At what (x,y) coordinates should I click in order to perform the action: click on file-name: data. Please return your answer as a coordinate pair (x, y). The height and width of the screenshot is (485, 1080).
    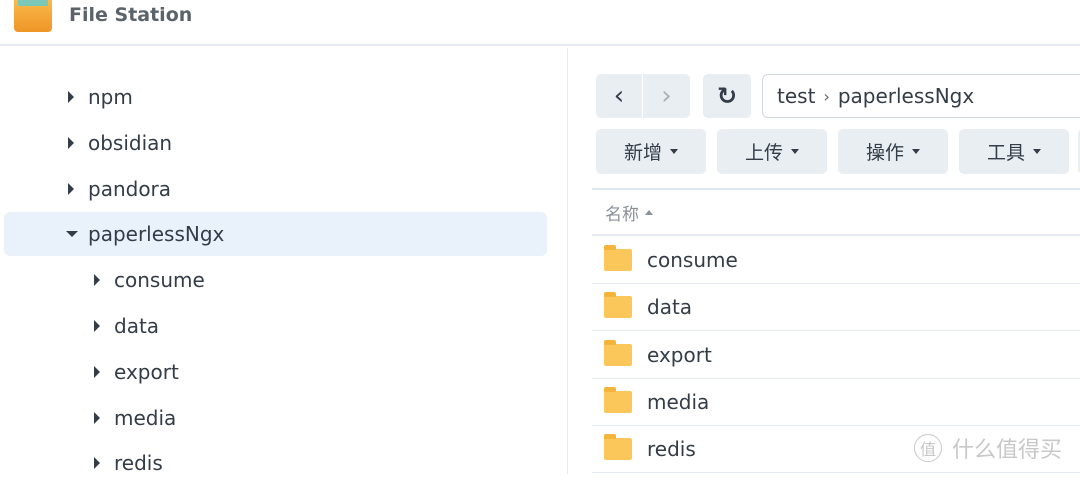
    Looking at the image, I should click on (670, 307).